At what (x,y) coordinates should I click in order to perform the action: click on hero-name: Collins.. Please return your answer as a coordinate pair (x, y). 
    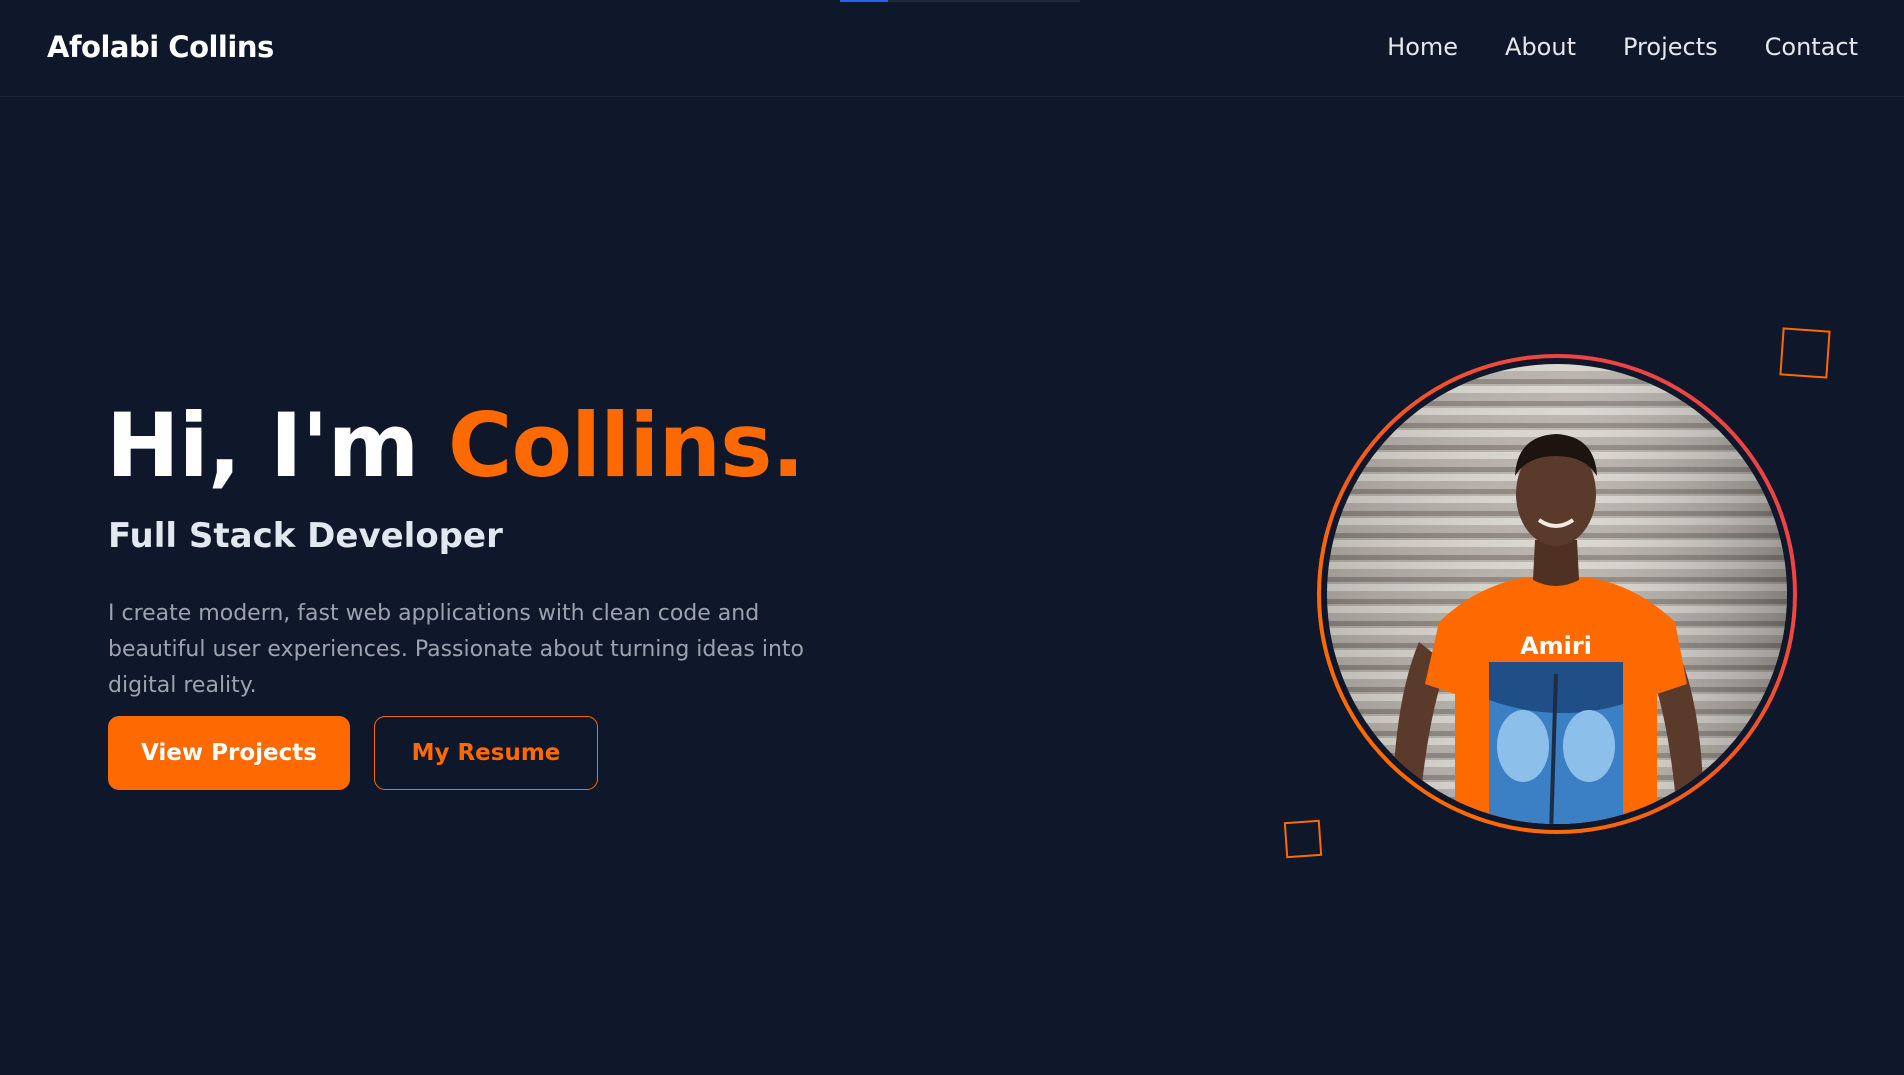
    Looking at the image, I should click on (626, 445).